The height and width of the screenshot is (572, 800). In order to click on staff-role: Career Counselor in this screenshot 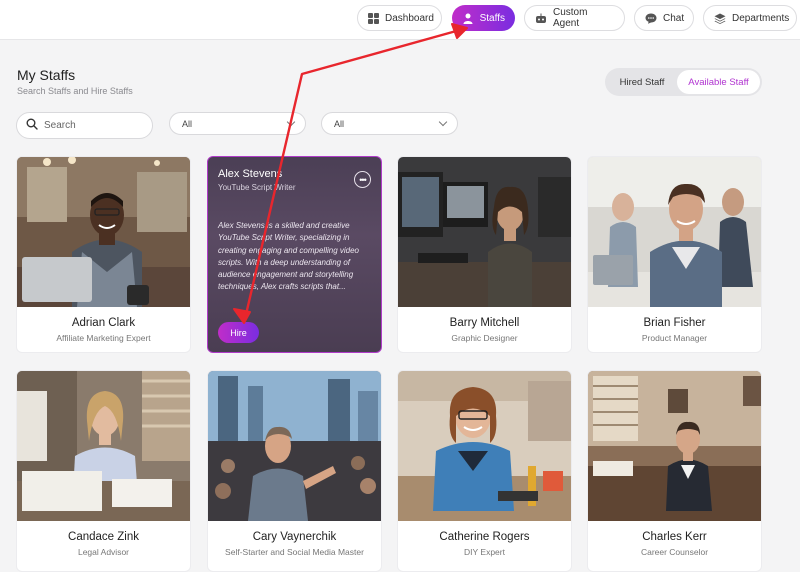, I will do `click(674, 552)`.